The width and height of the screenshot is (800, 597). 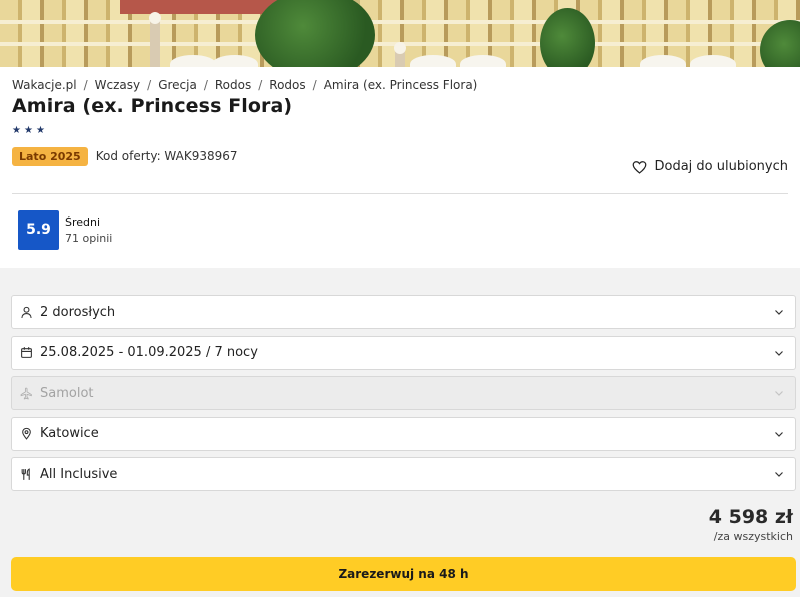 I want to click on season-badge: Lato 2025, so click(x=50, y=156).